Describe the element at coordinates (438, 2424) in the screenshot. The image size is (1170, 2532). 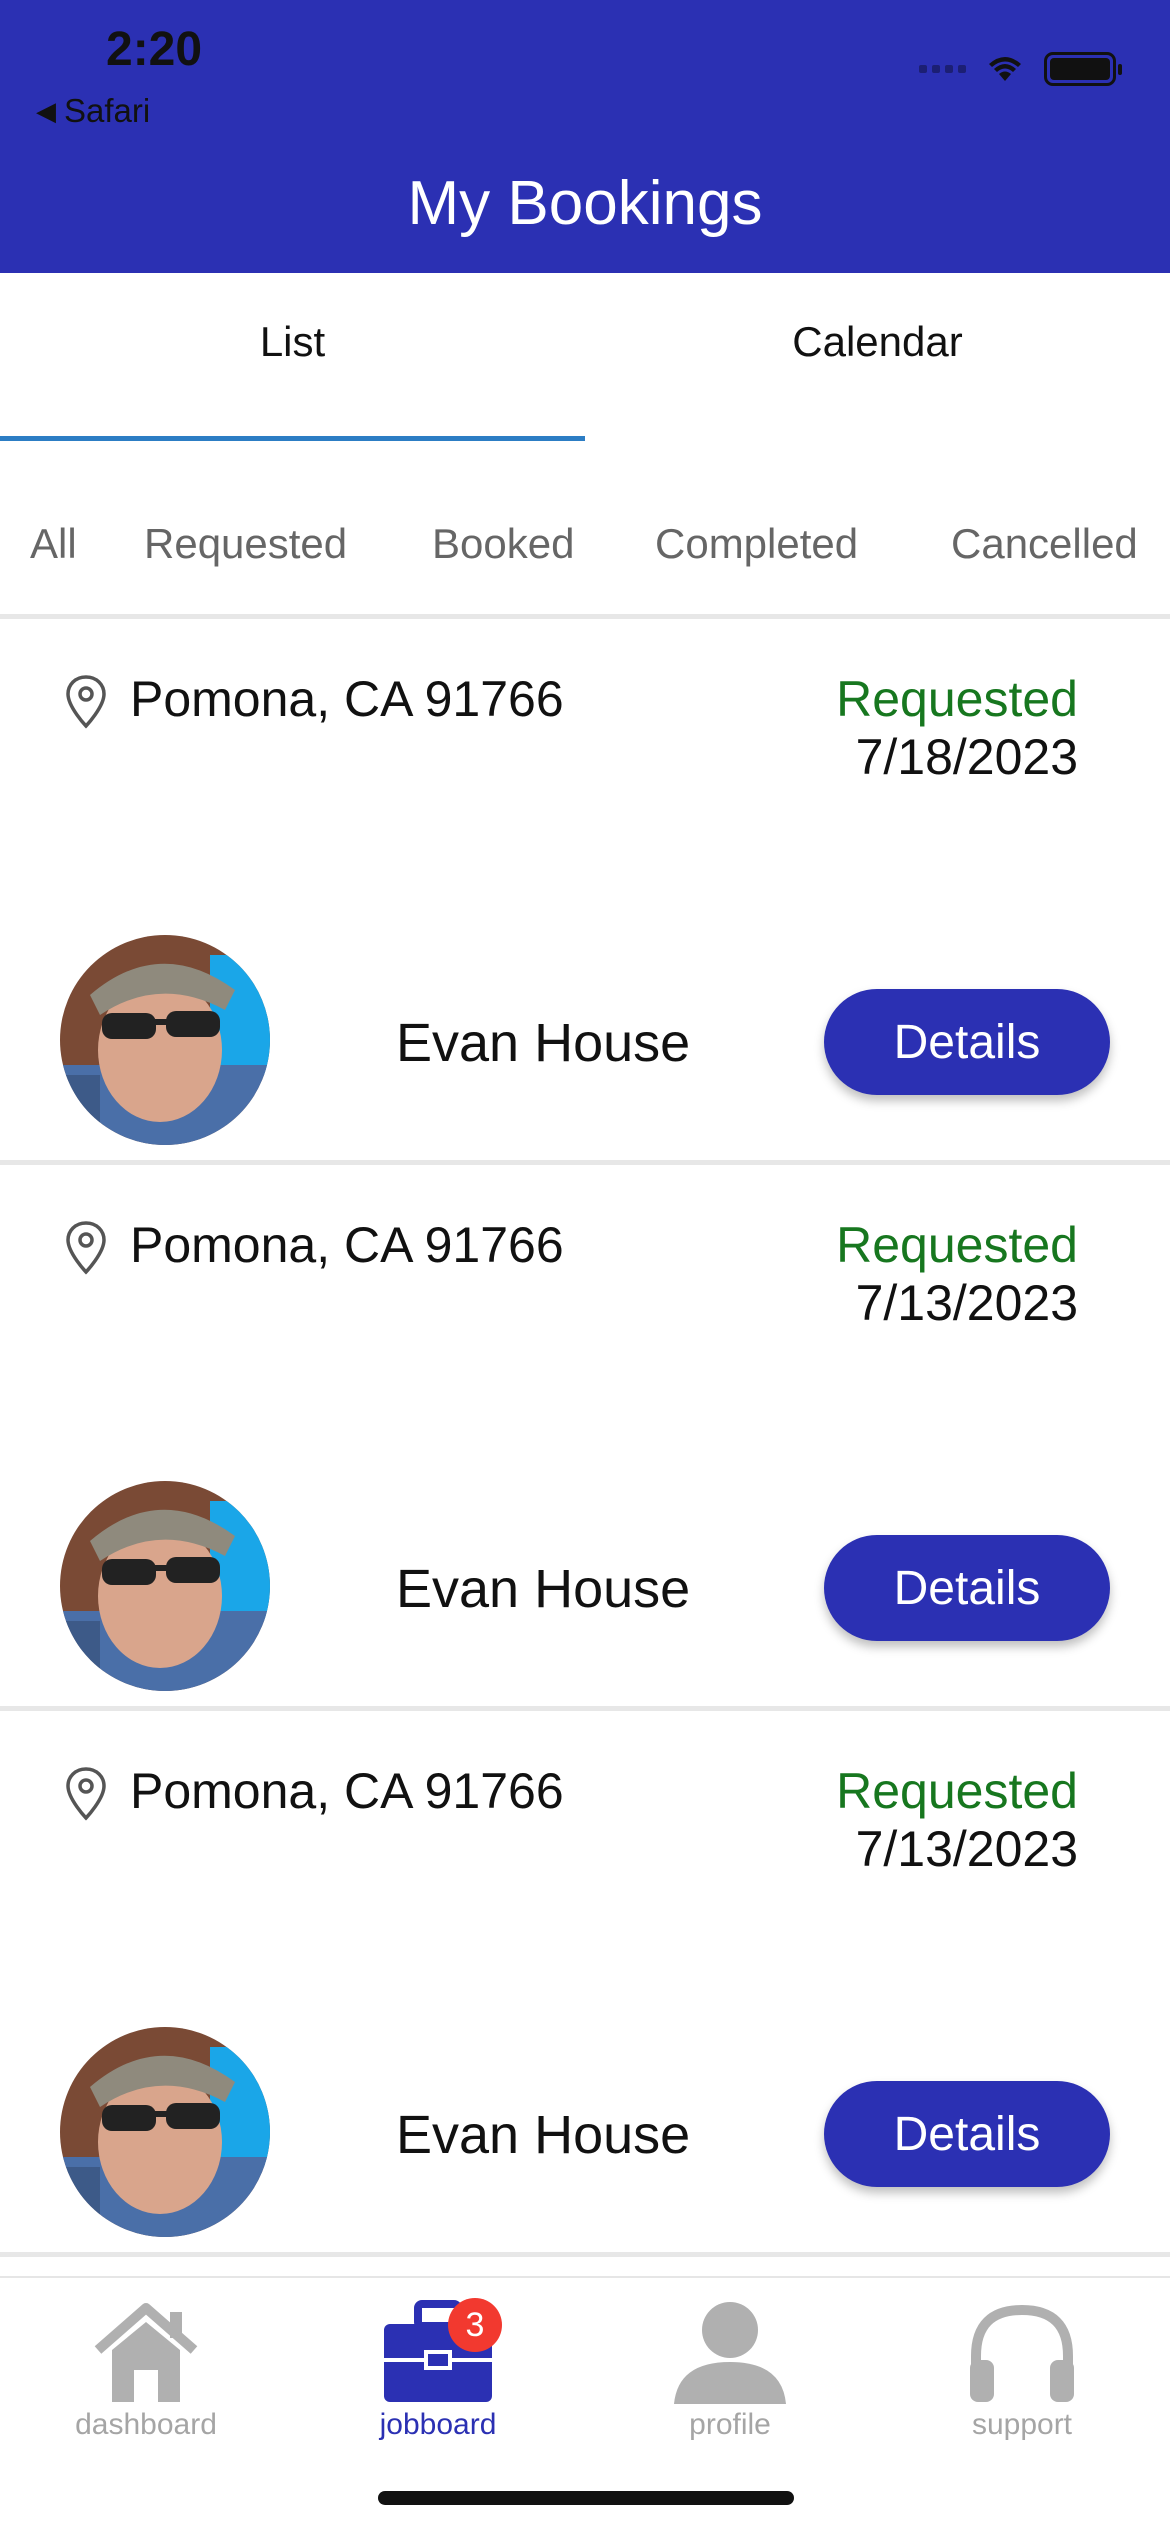
I see `nav-label: jobboard` at that location.